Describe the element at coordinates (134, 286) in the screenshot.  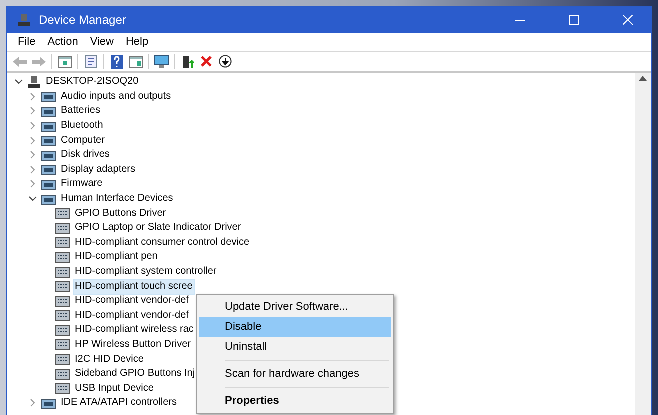
I see `tree-item: HID-compliant touch scree` at that location.